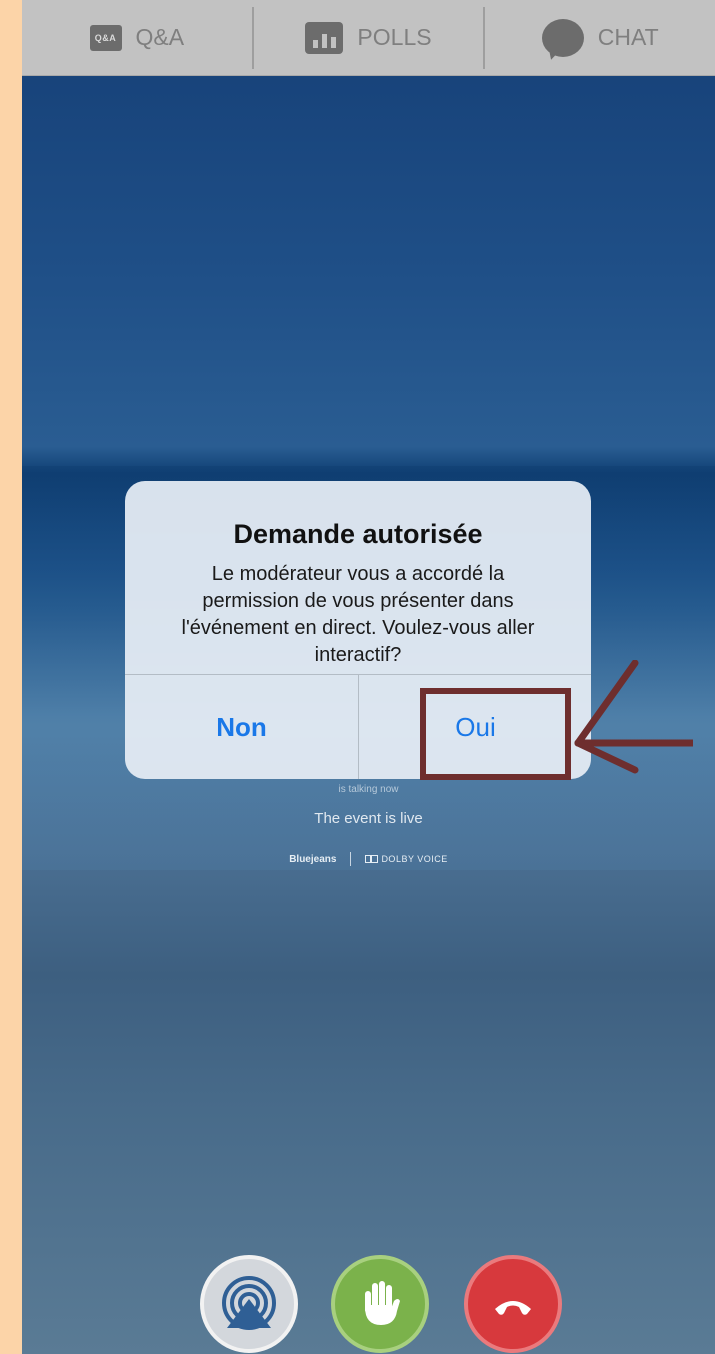 The width and height of the screenshot is (715, 1354). I want to click on tab-bar: Q&A Q&A POLLS CHAT, so click(368, 38).